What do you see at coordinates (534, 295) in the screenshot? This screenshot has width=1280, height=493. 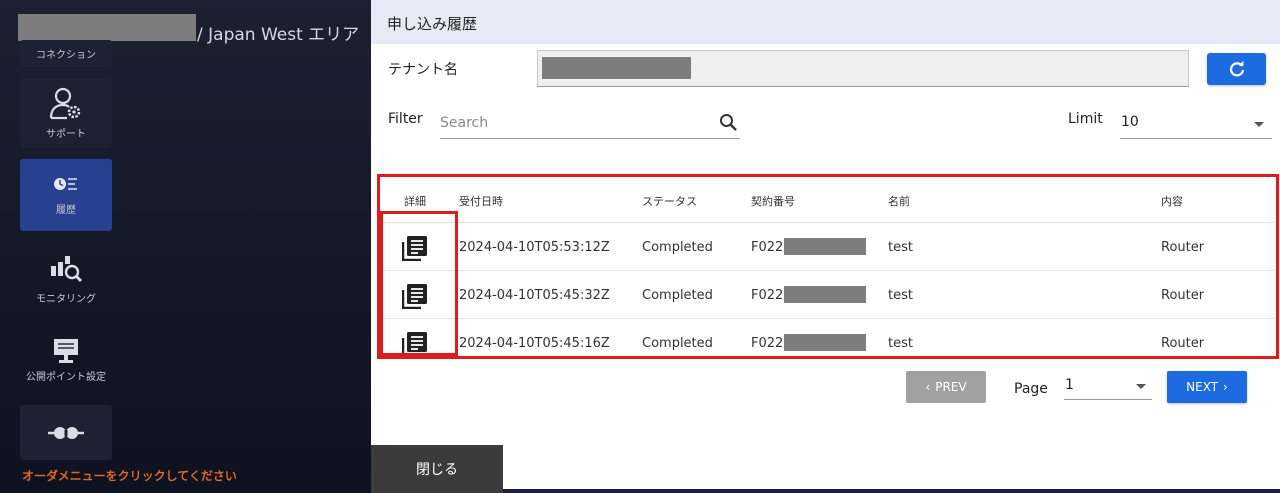 I see `cell-received: 2024-04-10T05:45:32Z` at bounding box center [534, 295].